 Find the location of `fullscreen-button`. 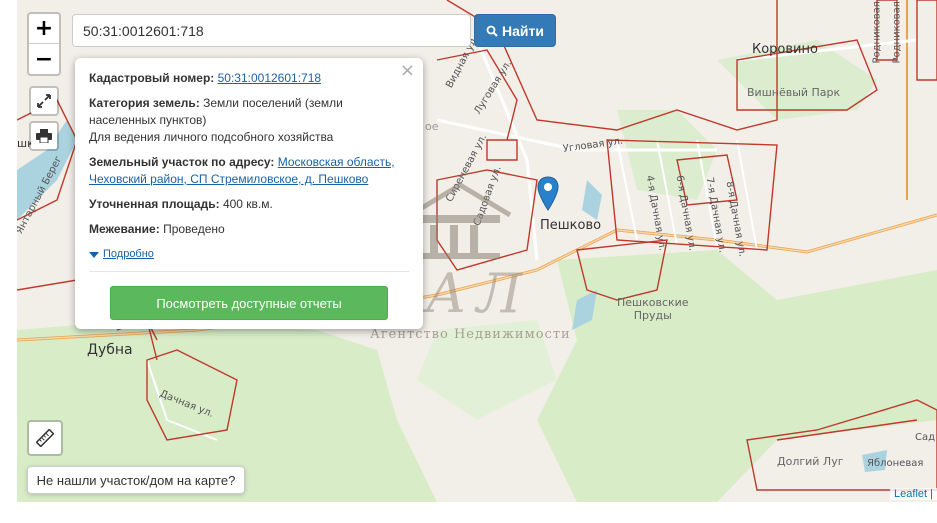

fullscreen-button is located at coordinates (44, 101).